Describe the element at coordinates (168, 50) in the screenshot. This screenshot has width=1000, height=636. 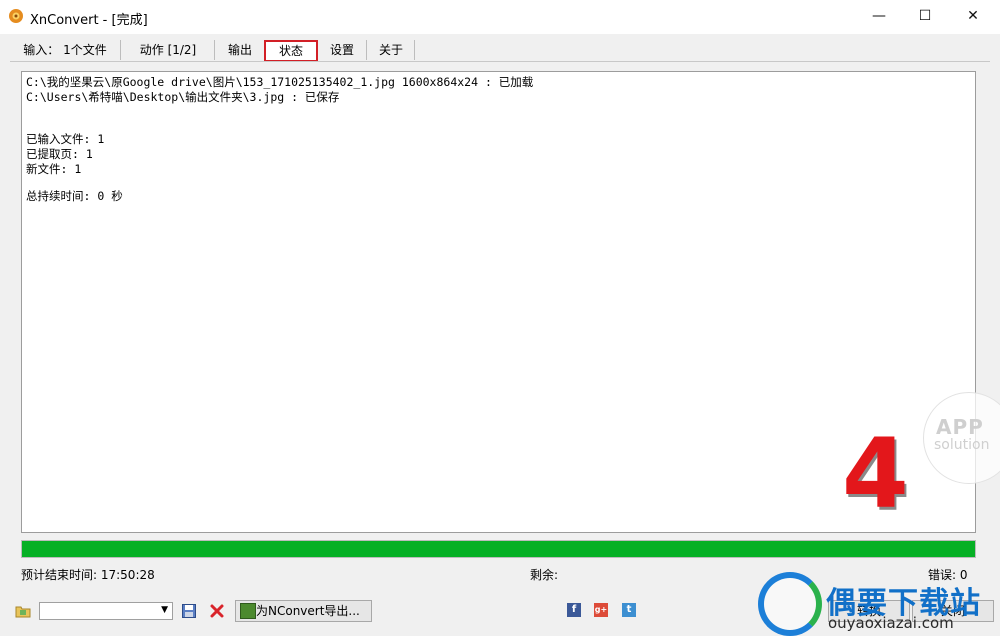
I see `tab-actions: 动作 [1/2]` at that location.